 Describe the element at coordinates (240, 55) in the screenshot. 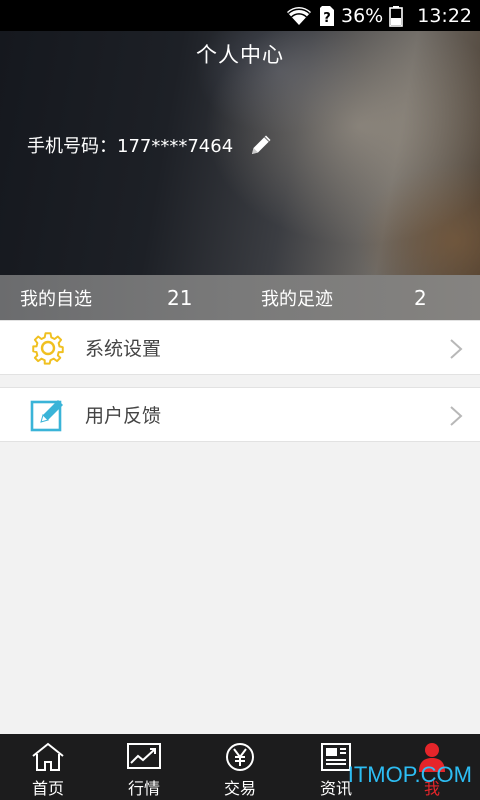

I see `page-title: 个人中心` at that location.